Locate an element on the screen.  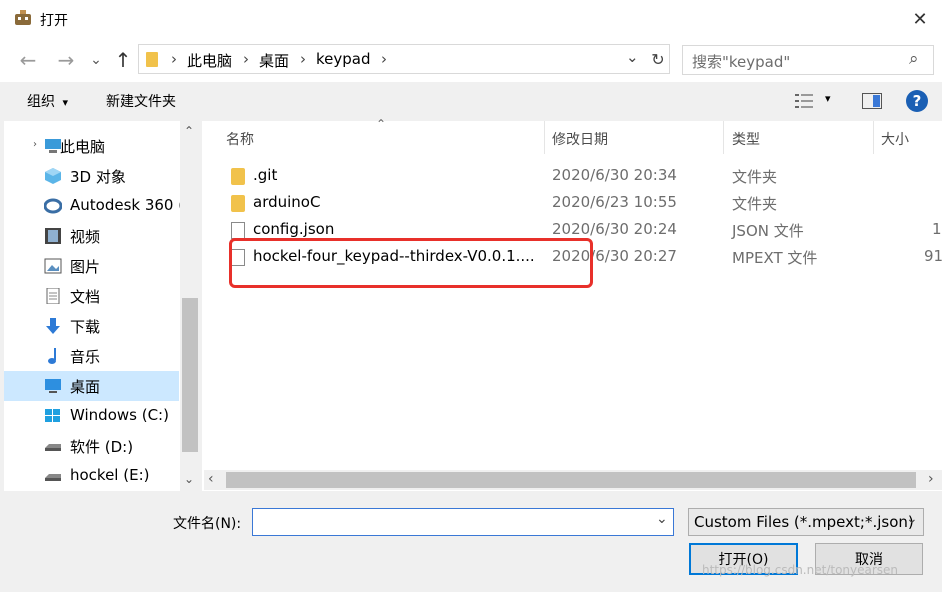
sidebar-item-this-pc: 此电脑 is located at coordinates (91, 146).